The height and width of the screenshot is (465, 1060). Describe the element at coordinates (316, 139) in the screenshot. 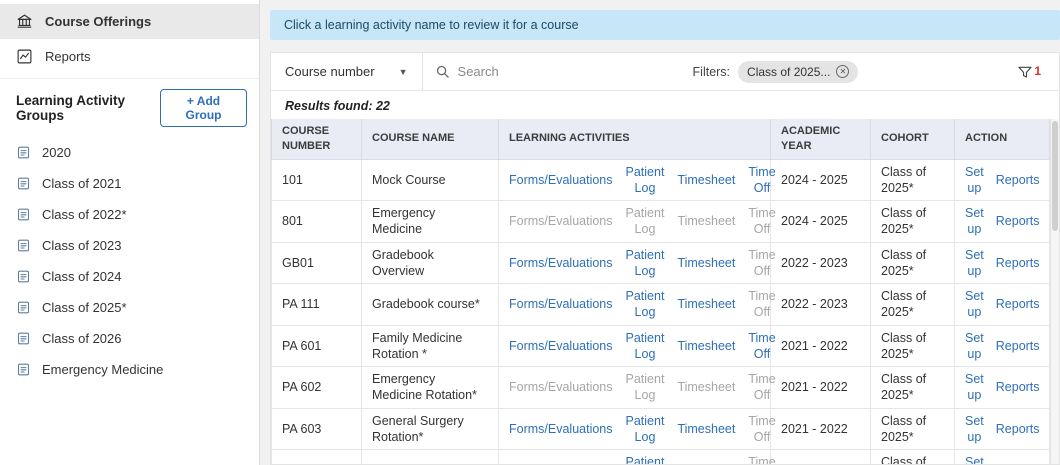

I see `header-course-number: COURSE NUMBER` at that location.